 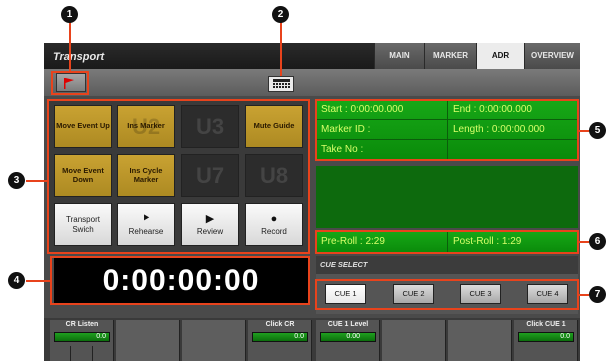 I want to click on callout-number-3: 3, so click(x=16, y=180).